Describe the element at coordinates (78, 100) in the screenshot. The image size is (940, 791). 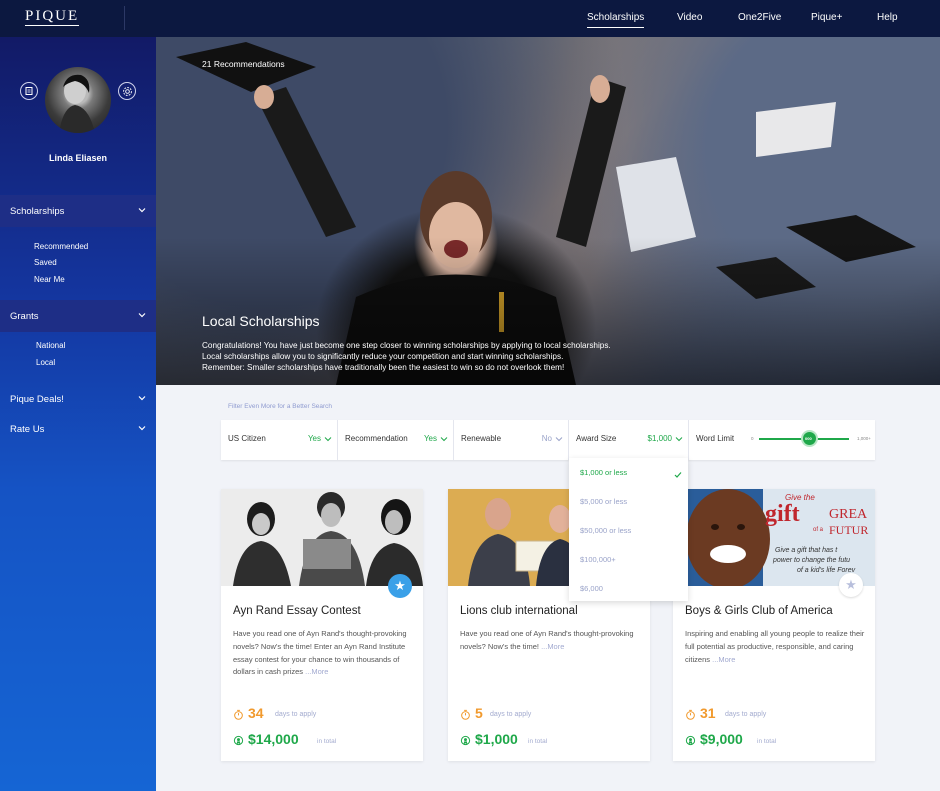
I see `avatar` at that location.